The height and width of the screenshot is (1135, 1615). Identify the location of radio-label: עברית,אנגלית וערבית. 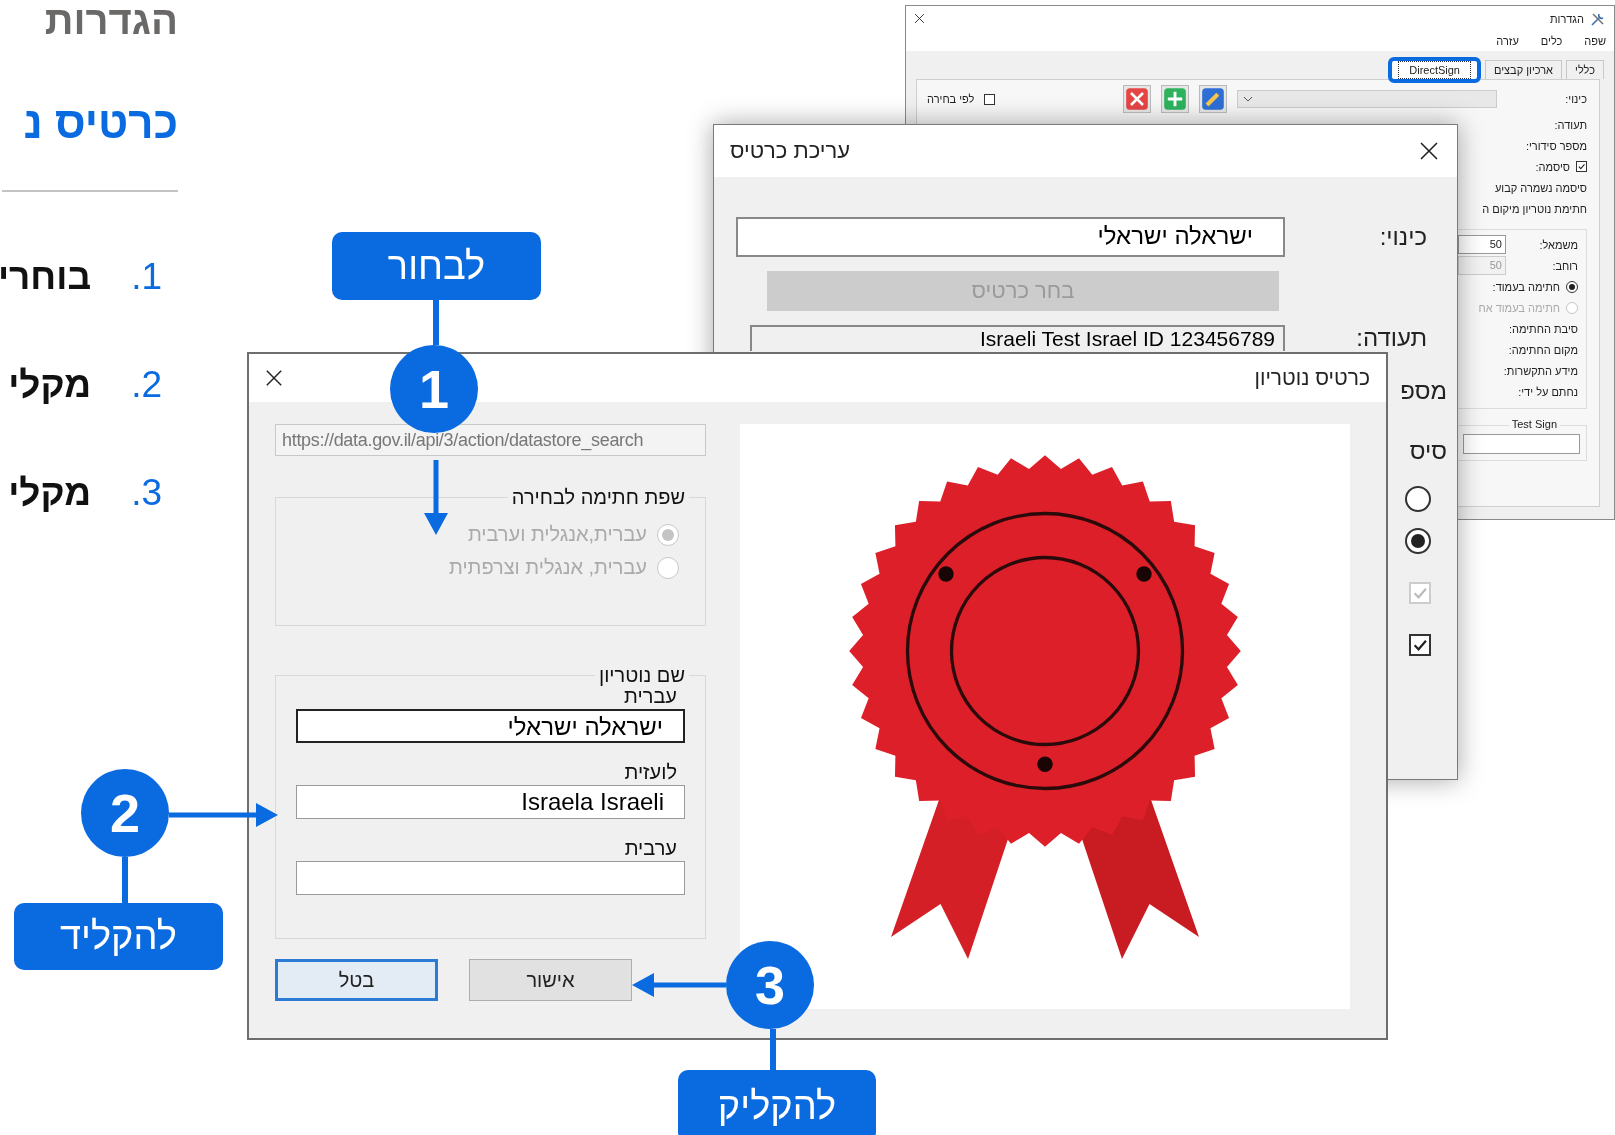
(557, 534).